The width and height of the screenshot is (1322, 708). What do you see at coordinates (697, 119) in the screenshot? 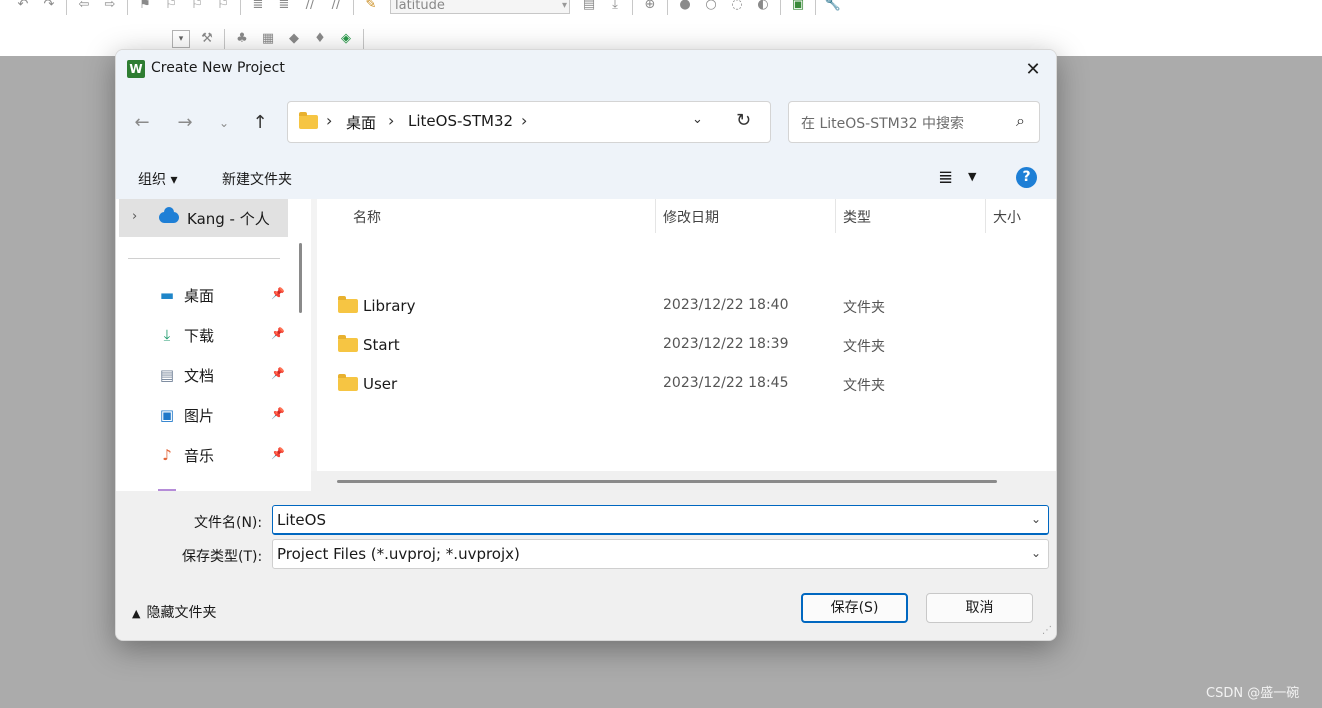
I see `address-history-chevron-icon: ⌄` at bounding box center [697, 119].